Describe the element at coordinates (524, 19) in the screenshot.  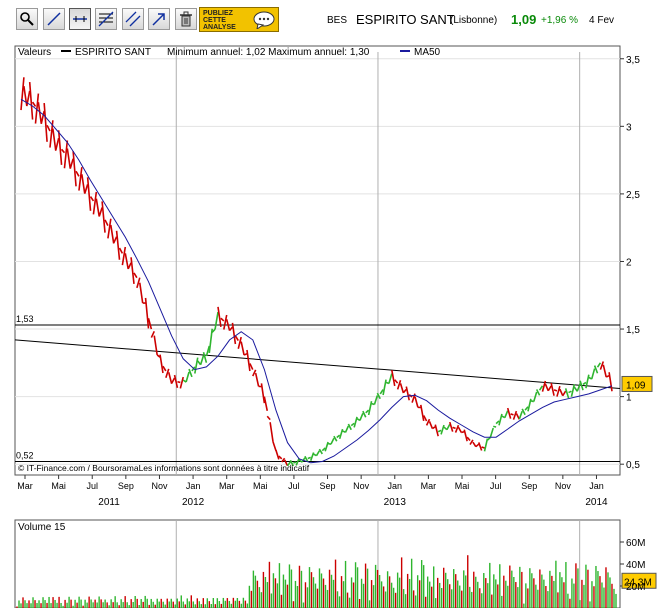
I see `last-price: 1,09` at that location.